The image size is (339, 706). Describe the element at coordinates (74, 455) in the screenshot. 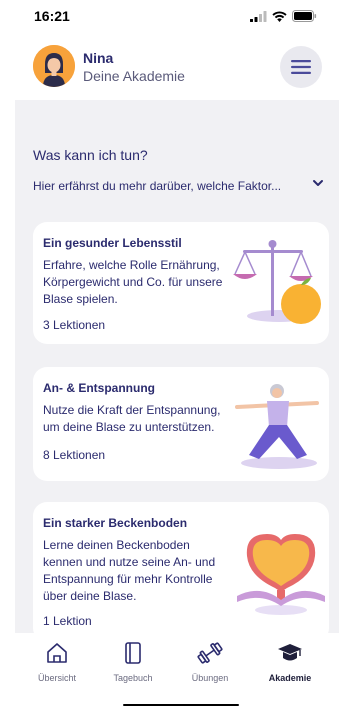

I see `card-lessons-count: 8 Lektionen` at that location.